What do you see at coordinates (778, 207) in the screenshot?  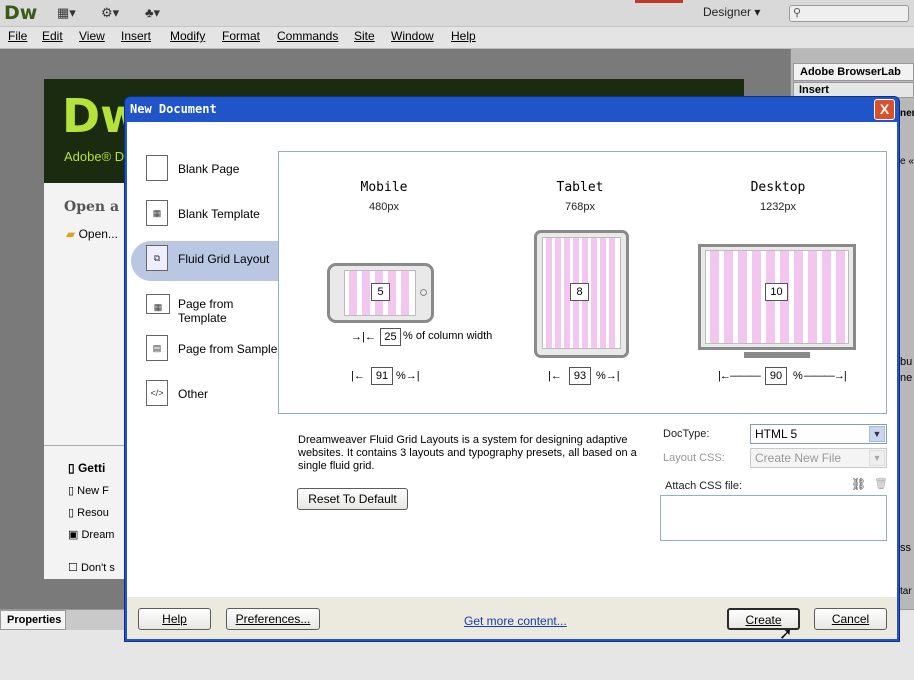 I see `desktop-size: 1232px` at bounding box center [778, 207].